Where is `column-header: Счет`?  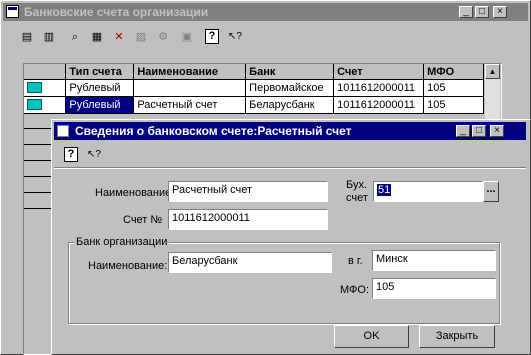 column-header: Счет is located at coordinates (379, 72).